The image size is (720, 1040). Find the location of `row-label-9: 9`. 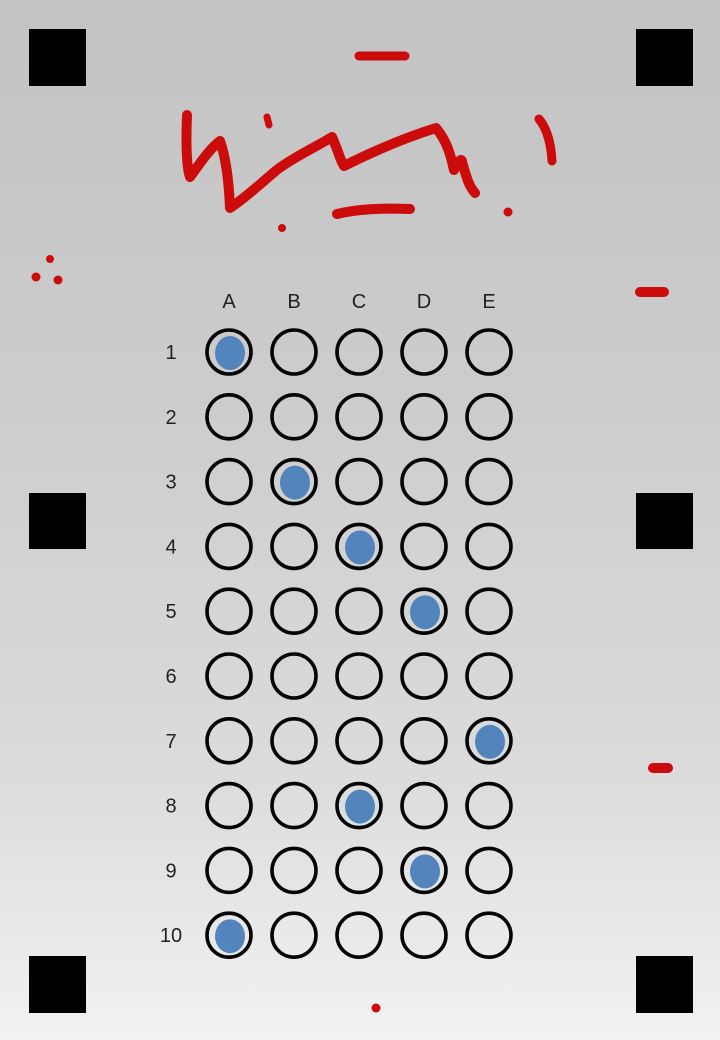

row-label-9: 9 is located at coordinates (170, 871).